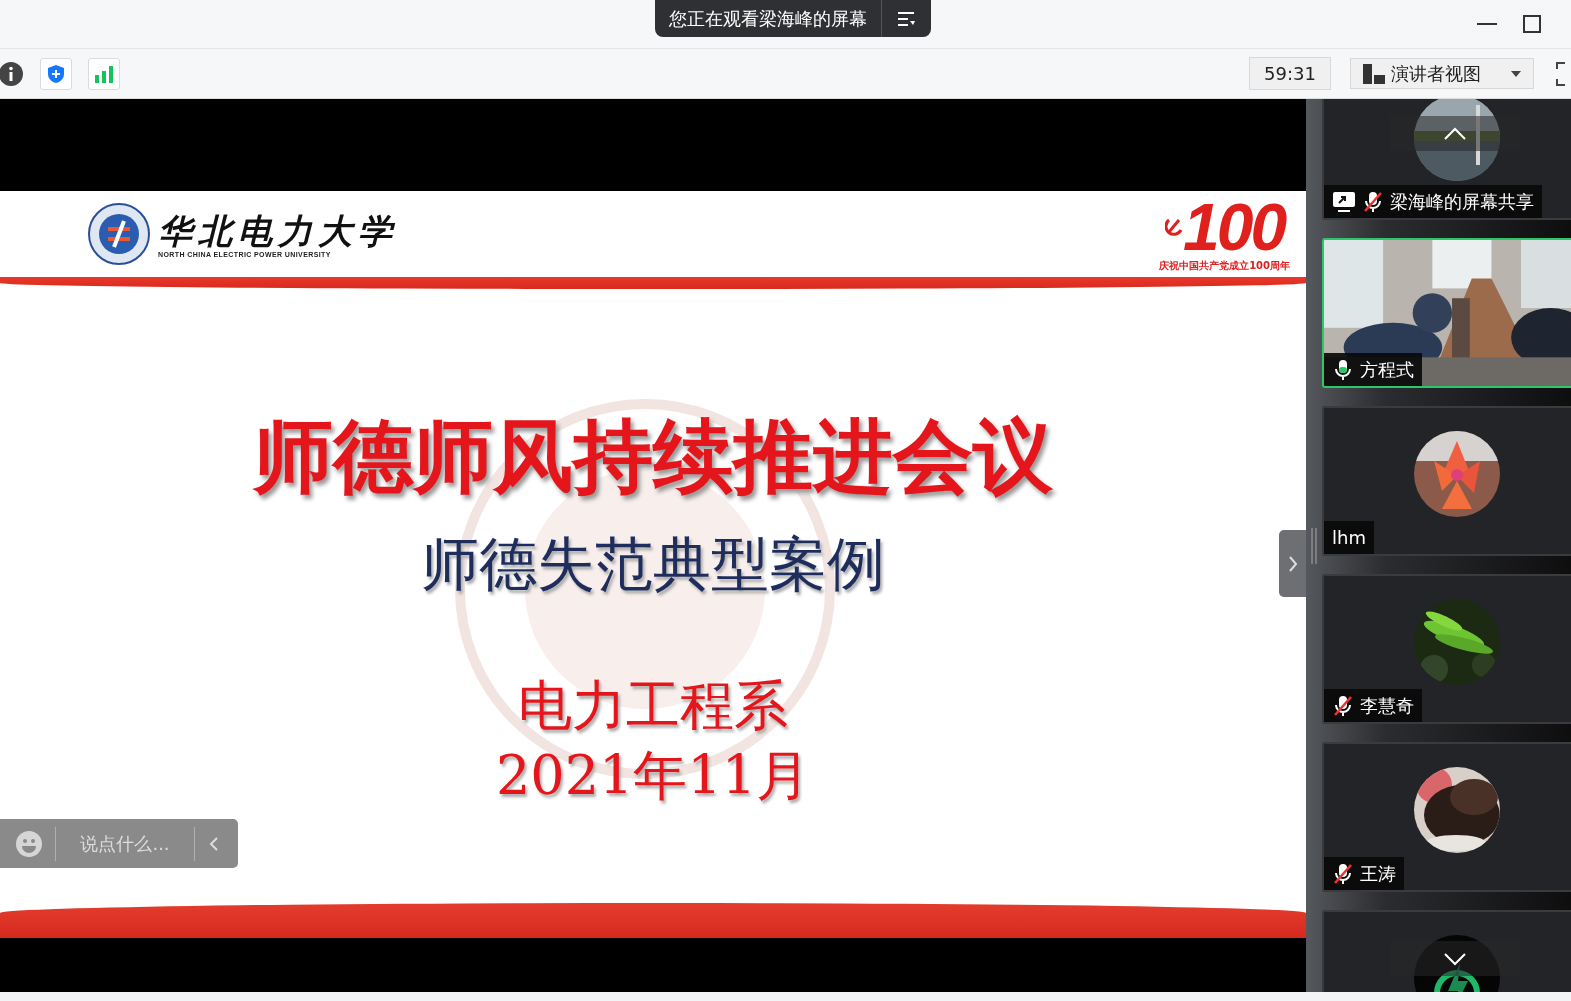  What do you see at coordinates (29, 843) in the screenshot?
I see `emoji-button` at bounding box center [29, 843].